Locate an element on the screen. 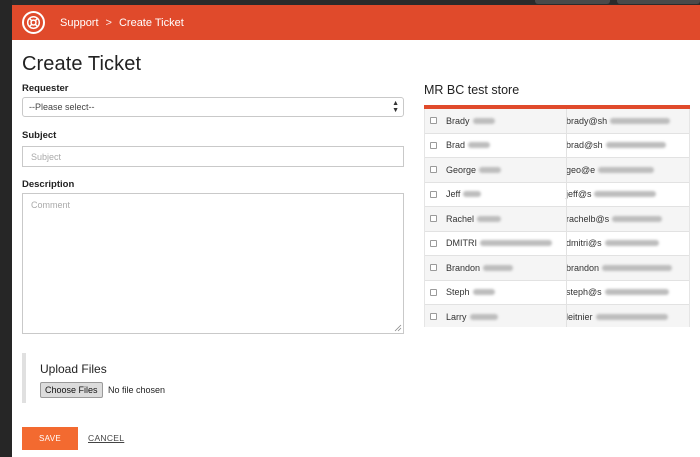 The image size is (700, 457). description-label: Description is located at coordinates (48, 184).